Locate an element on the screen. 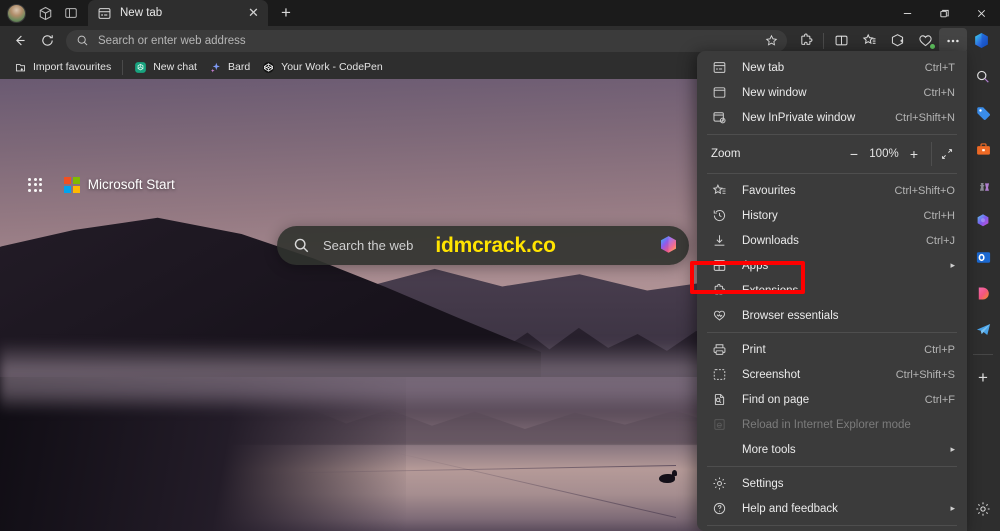 This screenshot has width=1000, height=531. menu-item-history: History Ctrl+H is located at coordinates (832, 215).